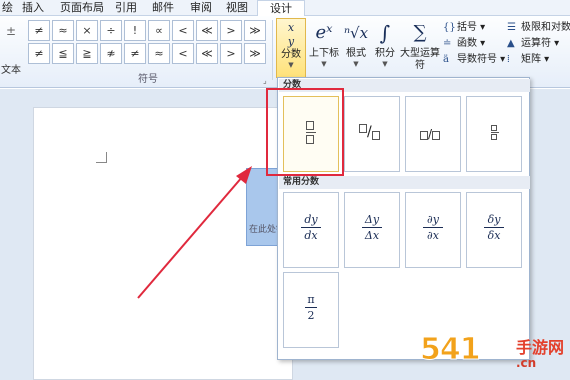 The height and width of the screenshot is (380, 570). I want to click on watermark-logo: 541 手游网 .cn, so click(495, 355).